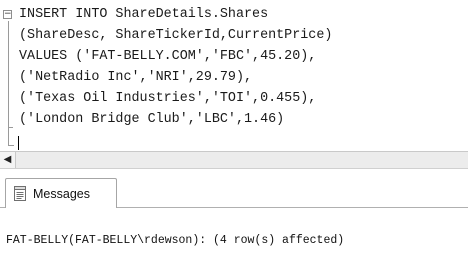 The width and height of the screenshot is (468, 258). What do you see at coordinates (11, 145) in the screenshot?
I see `outline-end` at bounding box center [11, 145].